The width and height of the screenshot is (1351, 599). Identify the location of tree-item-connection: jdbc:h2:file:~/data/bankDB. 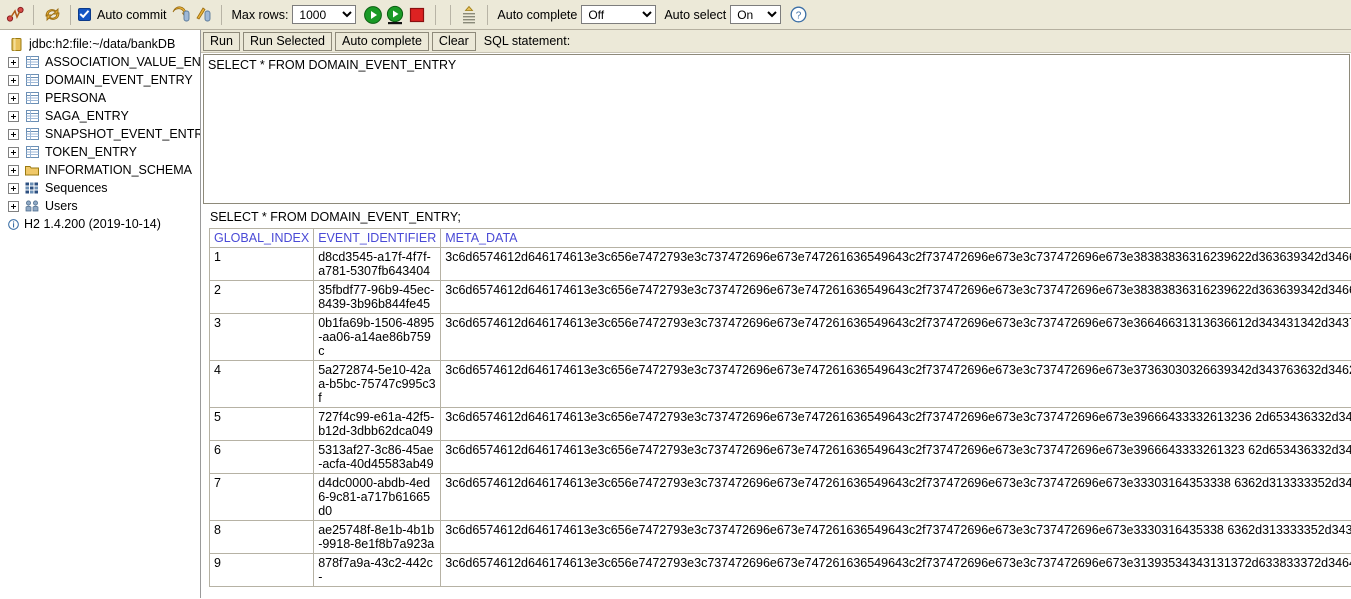
(102, 44).